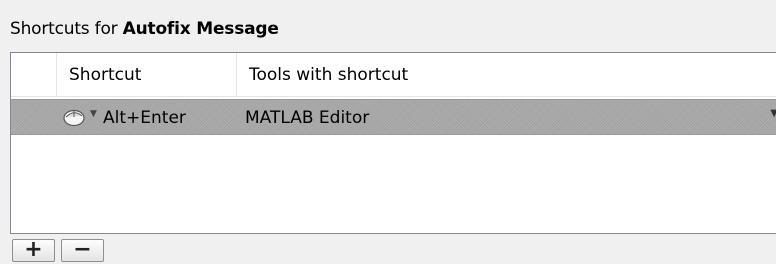 Image resolution: width=776 pixels, height=264 pixels. Describe the element at coordinates (93, 114) in the screenshot. I see `mouse-dropdown-arrow-icon: ▼` at that location.